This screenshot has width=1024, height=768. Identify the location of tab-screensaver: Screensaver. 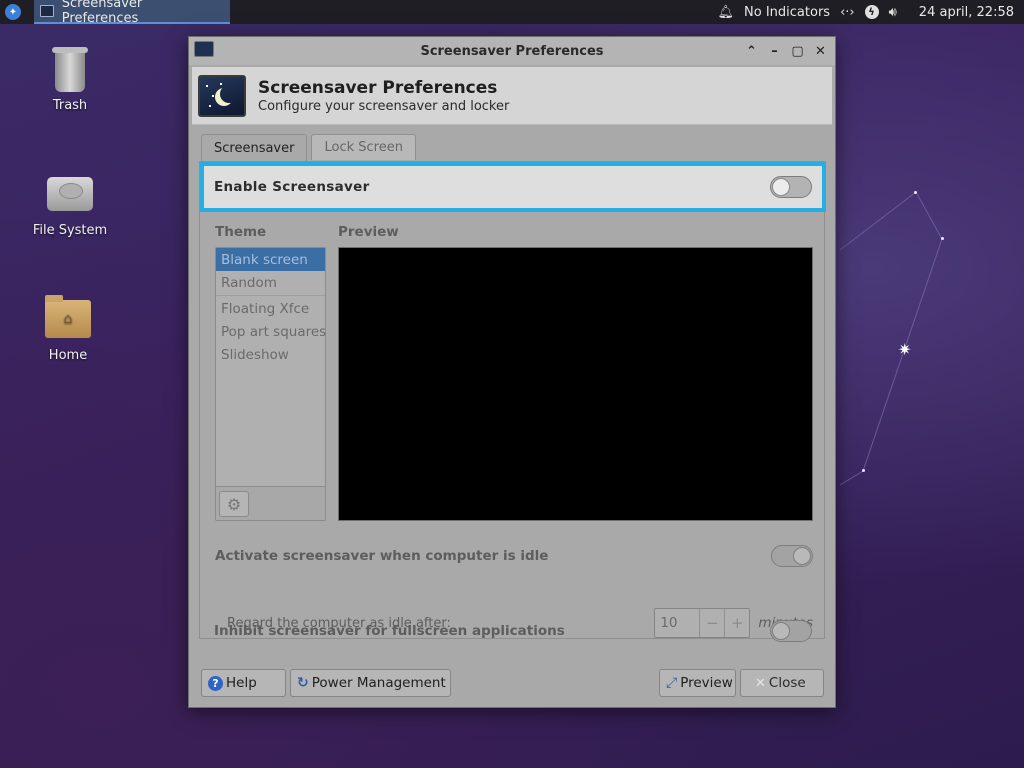
(254, 148).